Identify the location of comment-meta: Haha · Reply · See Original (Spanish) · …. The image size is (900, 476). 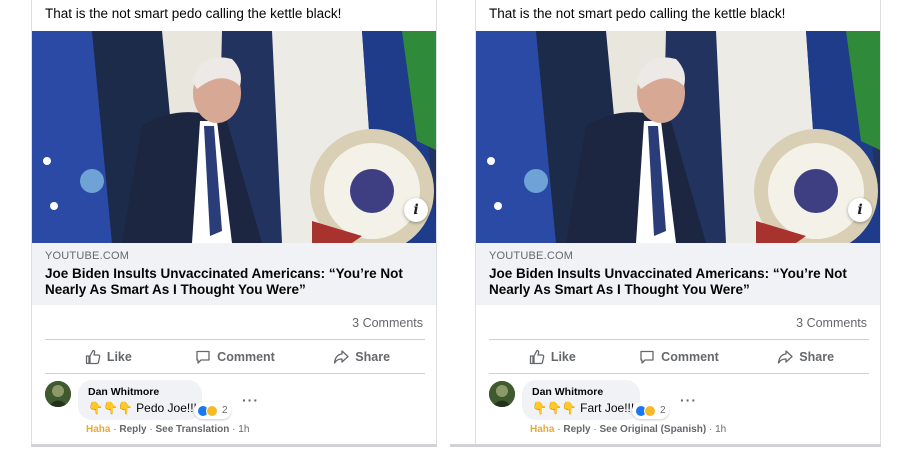
(628, 429).